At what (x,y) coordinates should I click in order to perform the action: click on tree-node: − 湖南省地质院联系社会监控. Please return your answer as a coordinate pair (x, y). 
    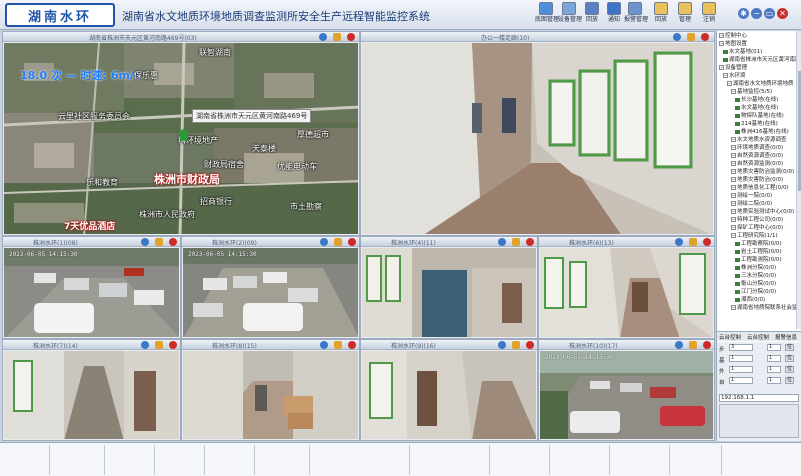
    Looking at the image, I should click on (766, 308).